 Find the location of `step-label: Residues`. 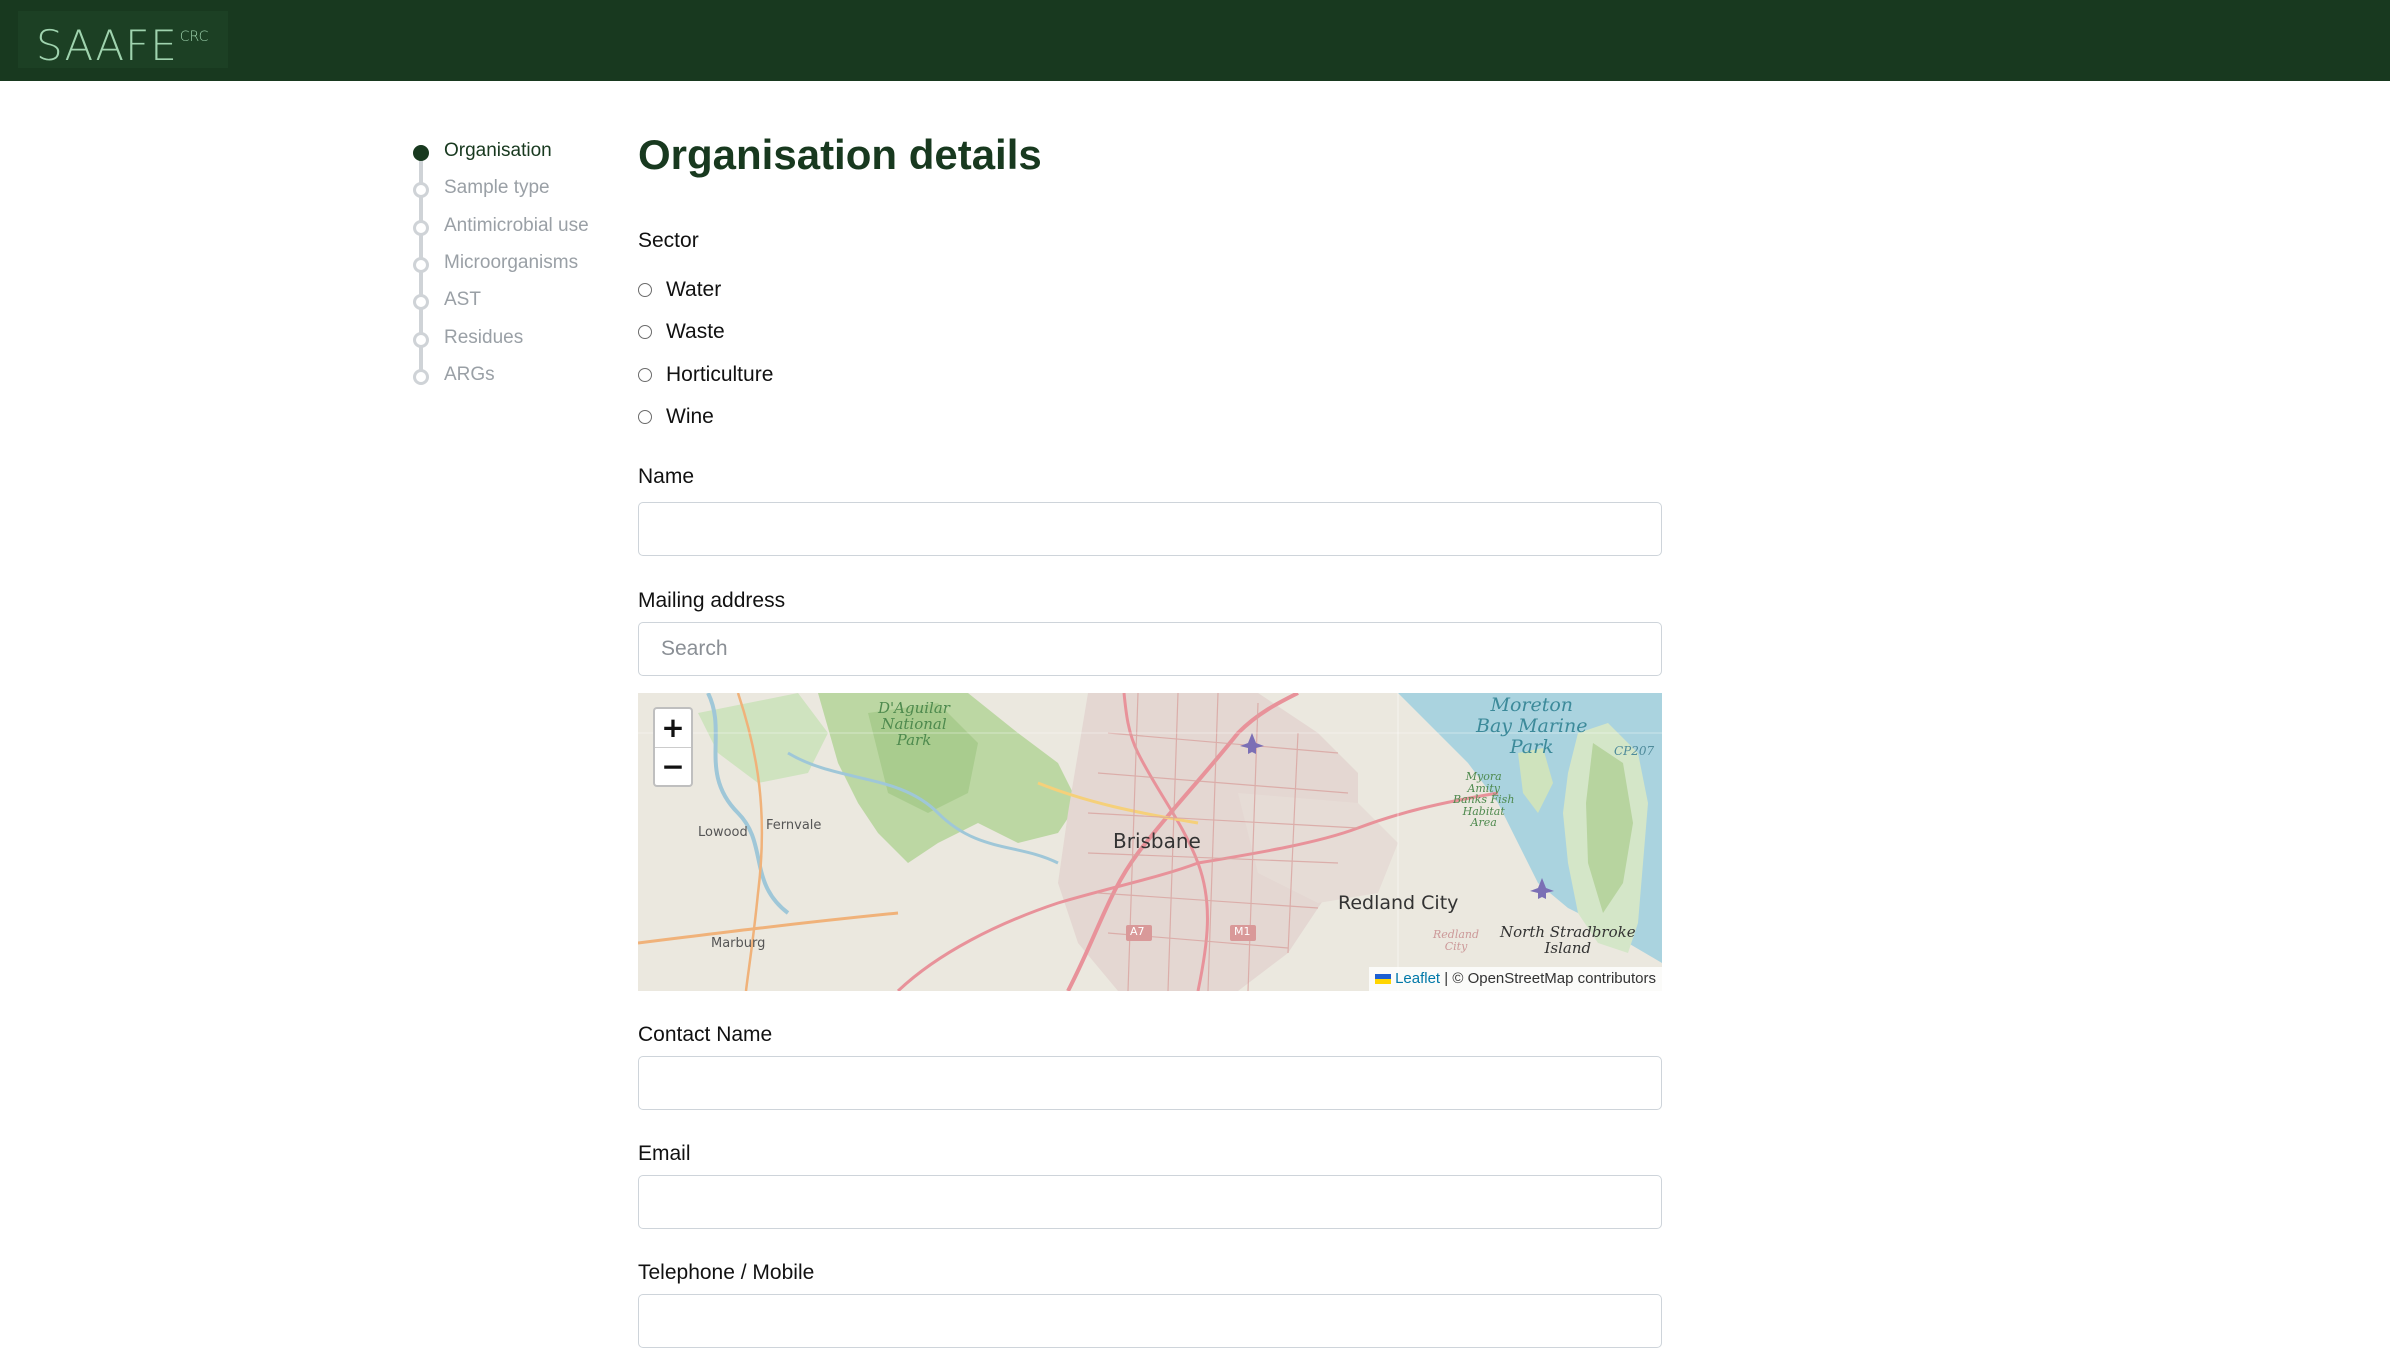

step-label: Residues is located at coordinates (484, 337).